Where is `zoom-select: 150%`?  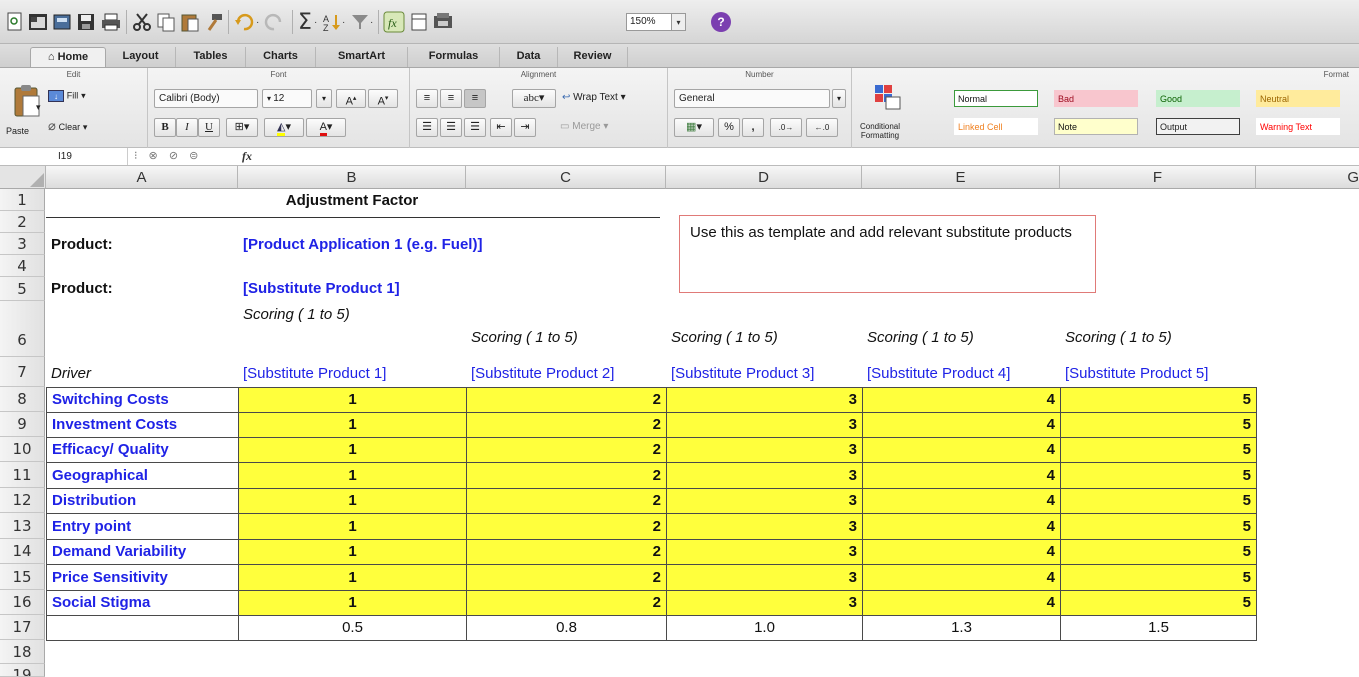
zoom-select: 150% is located at coordinates (649, 22).